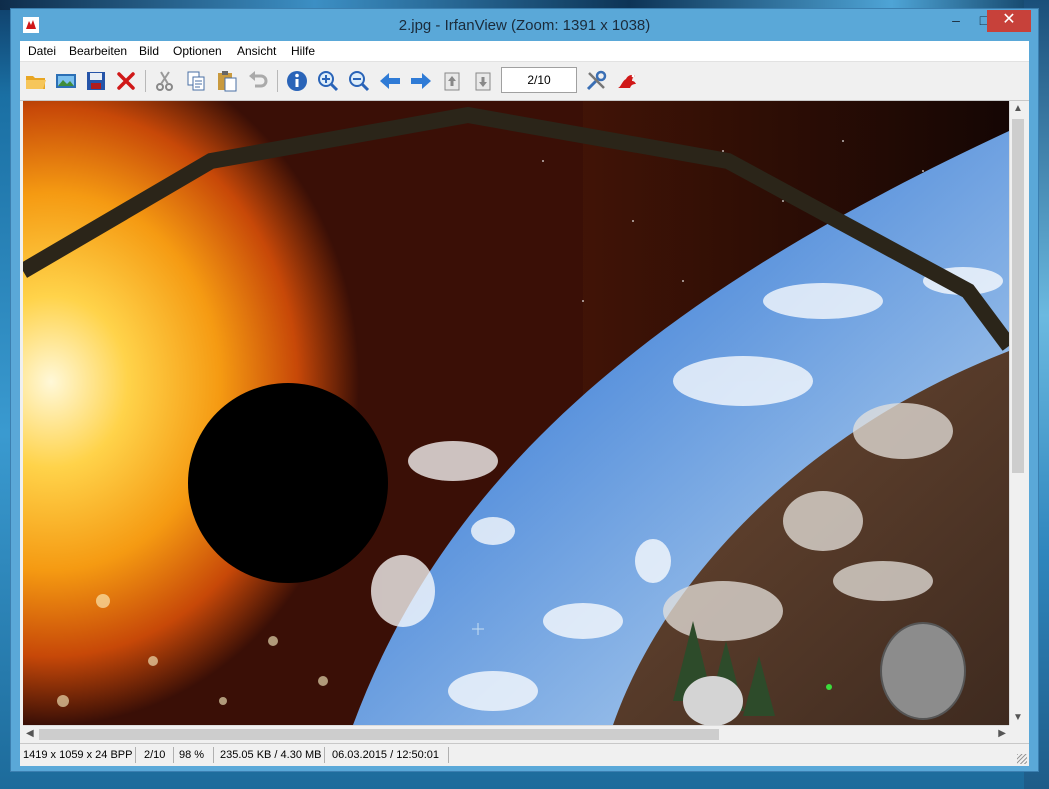 The width and height of the screenshot is (1049, 789). What do you see at coordinates (328, 81) in the screenshot?
I see `zoom-in-icon` at bounding box center [328, 81].